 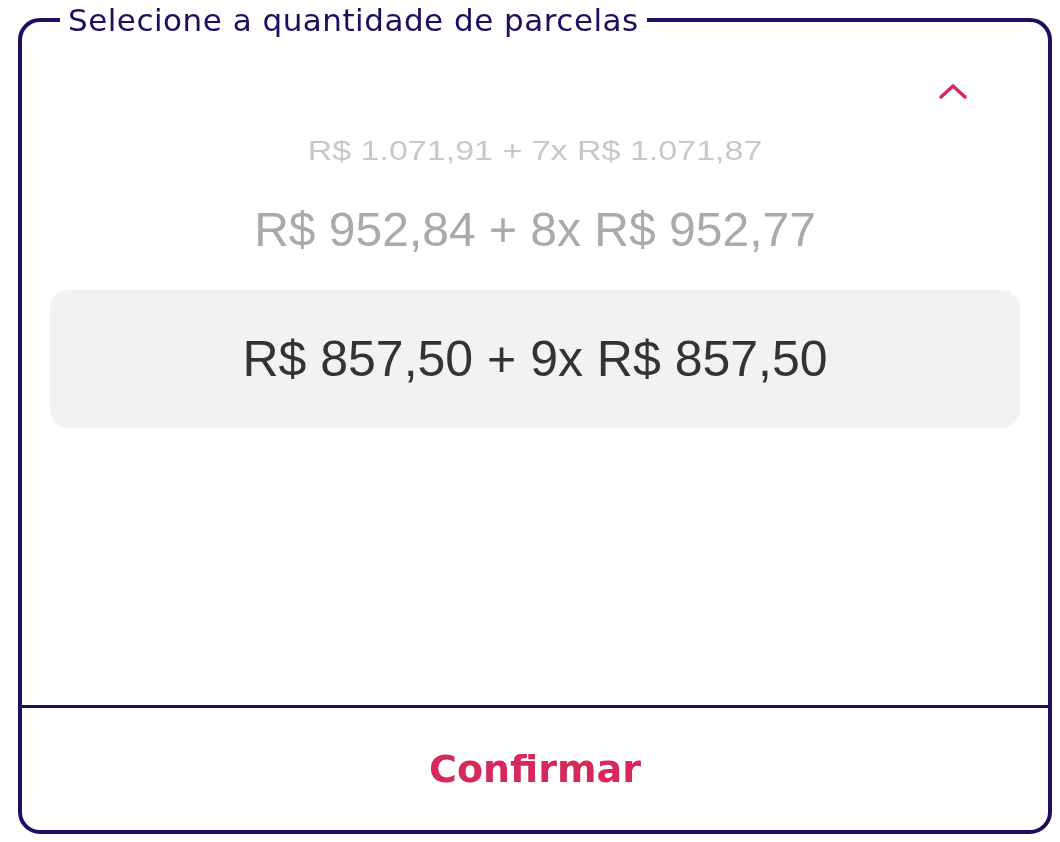 What do you see at coordinates (953, 91) in the screenshot?
I see `chevron-up-icon` at bounding box center [953, 91].